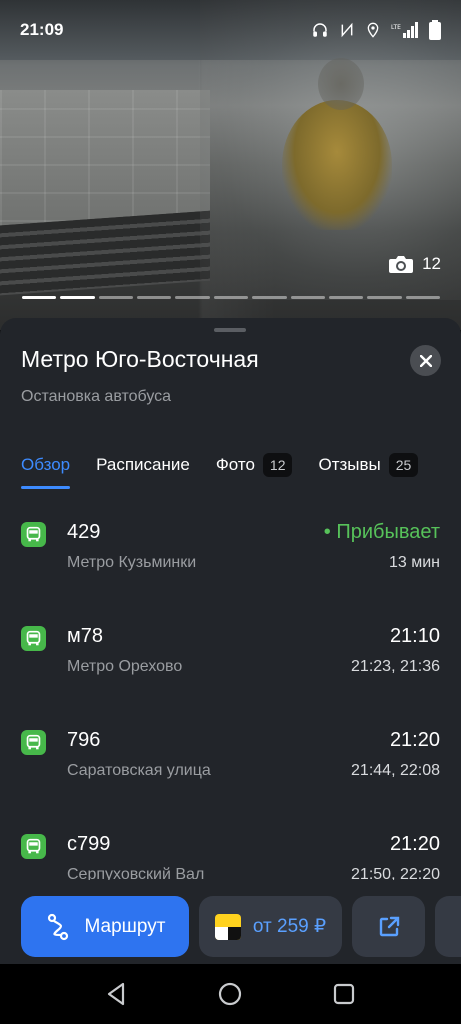 The height and width of the screenshot is (1024, 461). What do you see at coordinates (57, 926) in the screenshot?
I see `route-icon` at bounding box center [57, 926].